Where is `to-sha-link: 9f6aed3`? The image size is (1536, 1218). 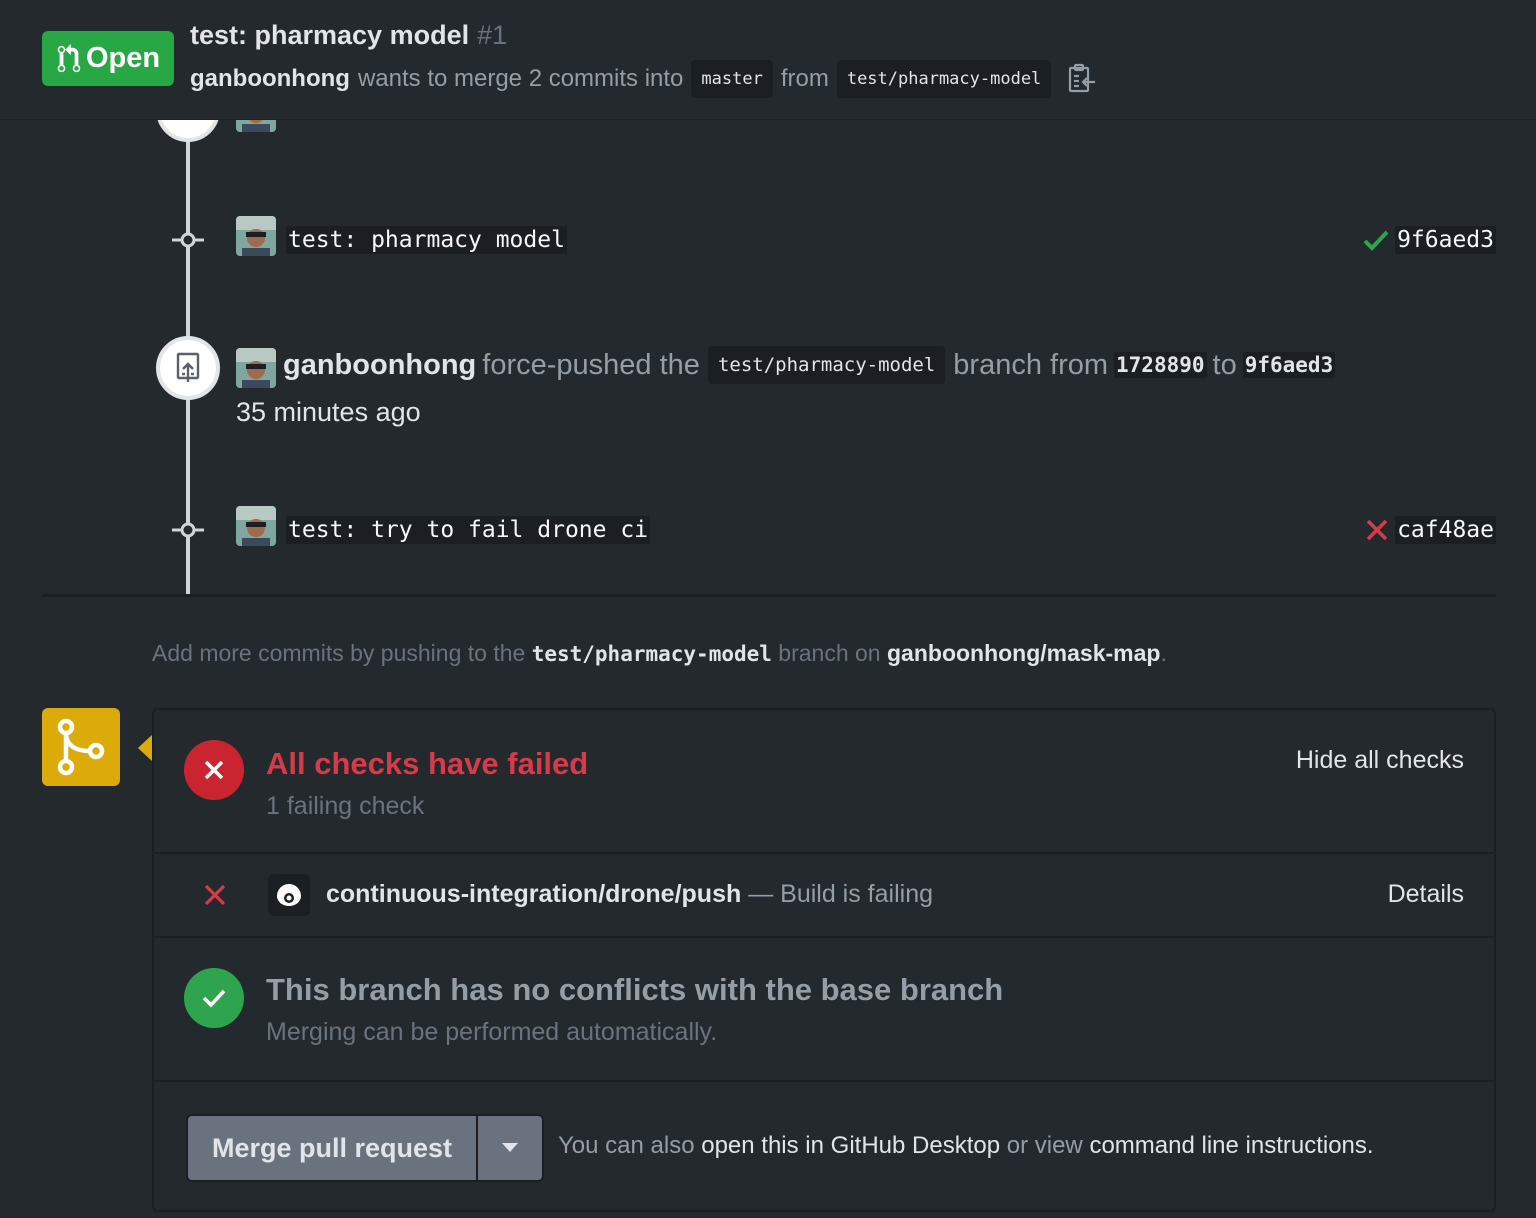 to-sha-link: 9f6aed3 is located at coordinates (1289, 365).